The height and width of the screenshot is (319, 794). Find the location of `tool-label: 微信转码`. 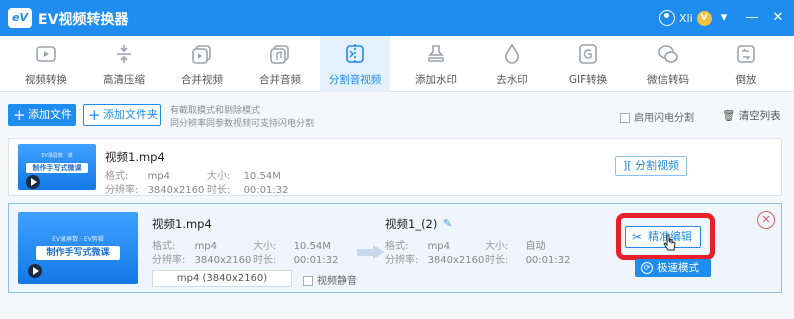

tool-label: 微信转码 is located at coordinates (668, 80).